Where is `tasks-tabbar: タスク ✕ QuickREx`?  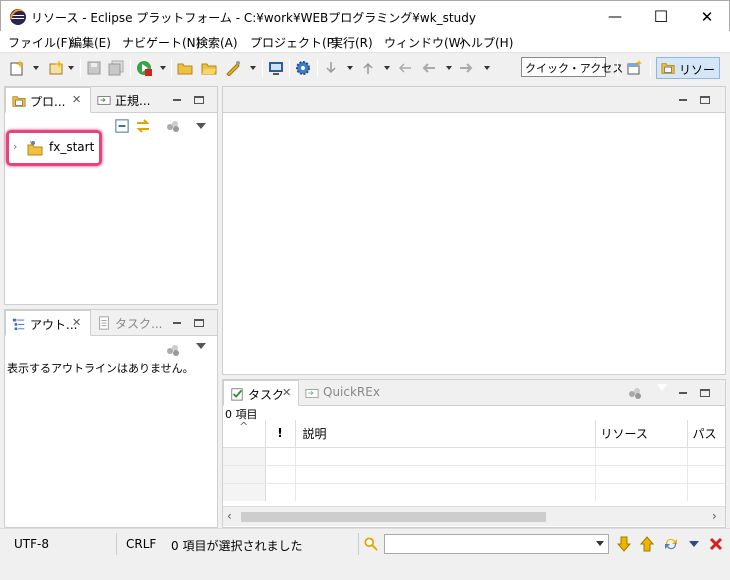
tasks-tabbar: タスク ✕ QuickREx is located at coordinates (474, 393).